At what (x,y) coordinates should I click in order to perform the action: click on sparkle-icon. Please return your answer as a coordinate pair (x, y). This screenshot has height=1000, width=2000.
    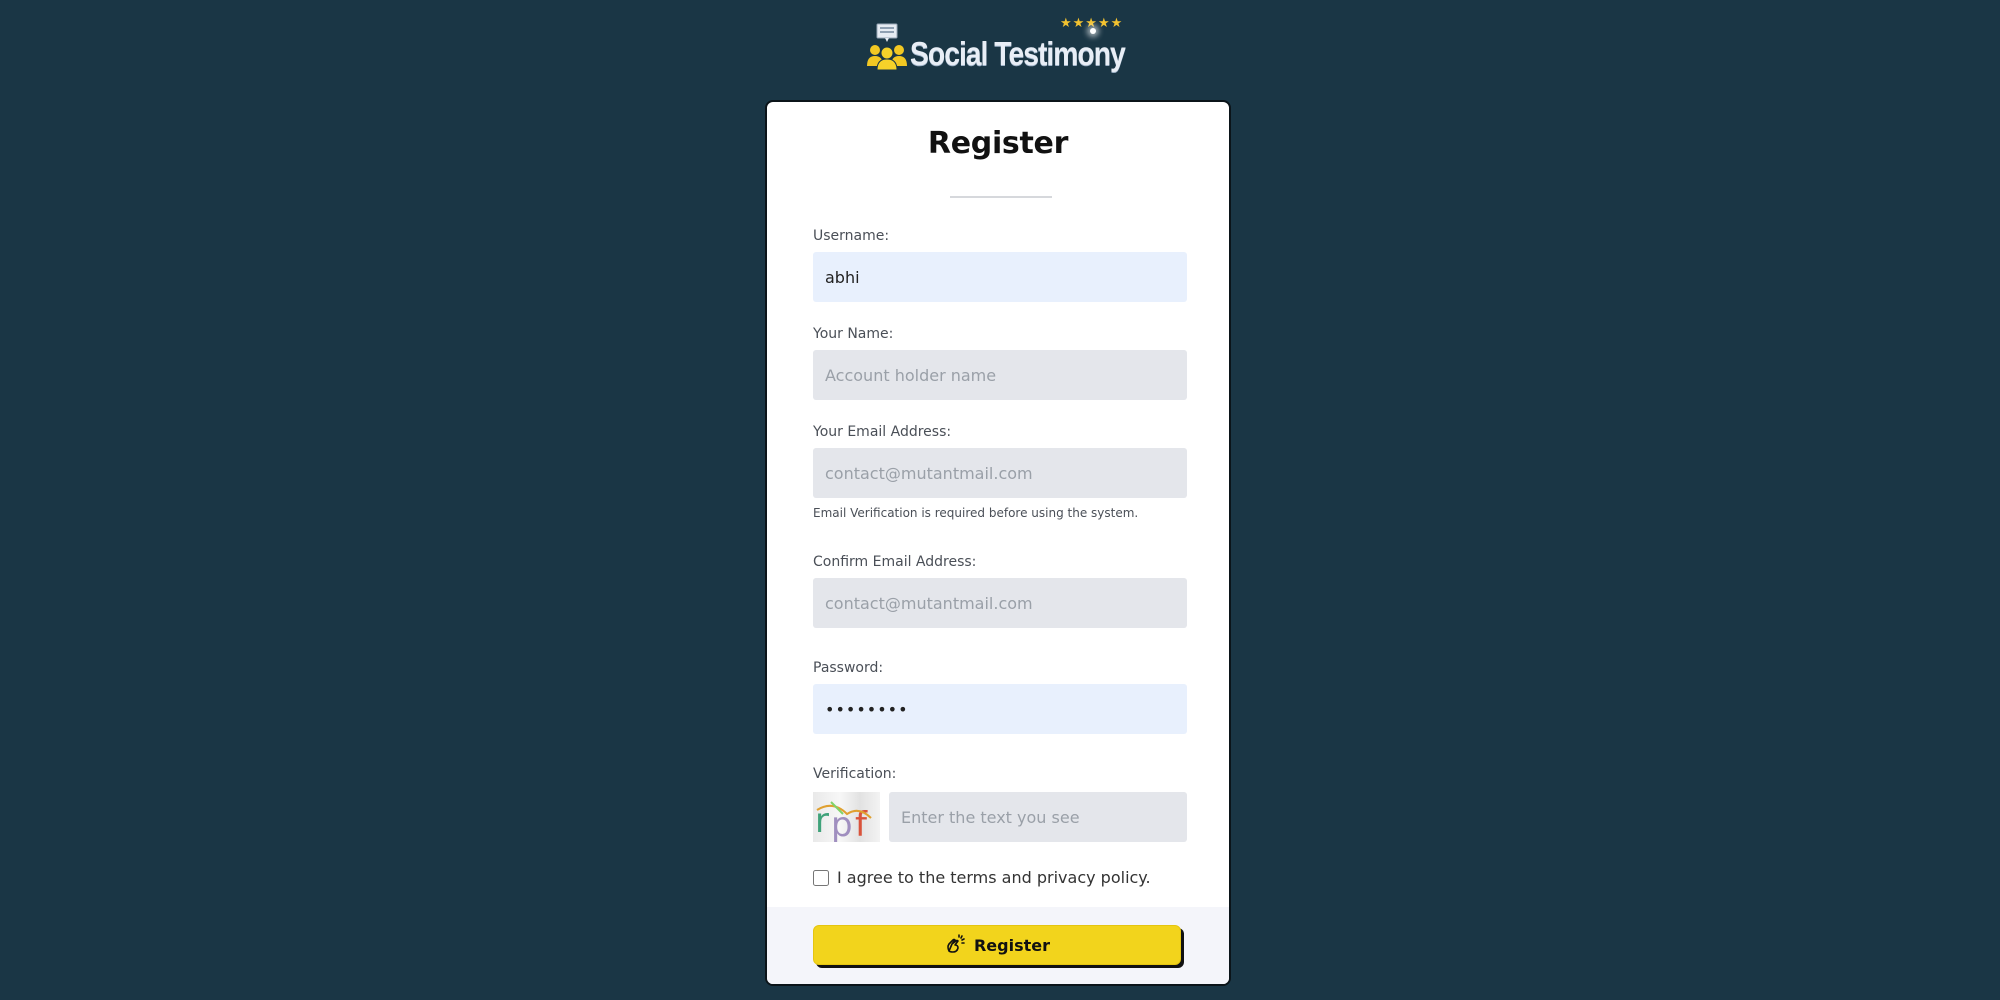
    Looking at the image, I should click on (1093, 31).